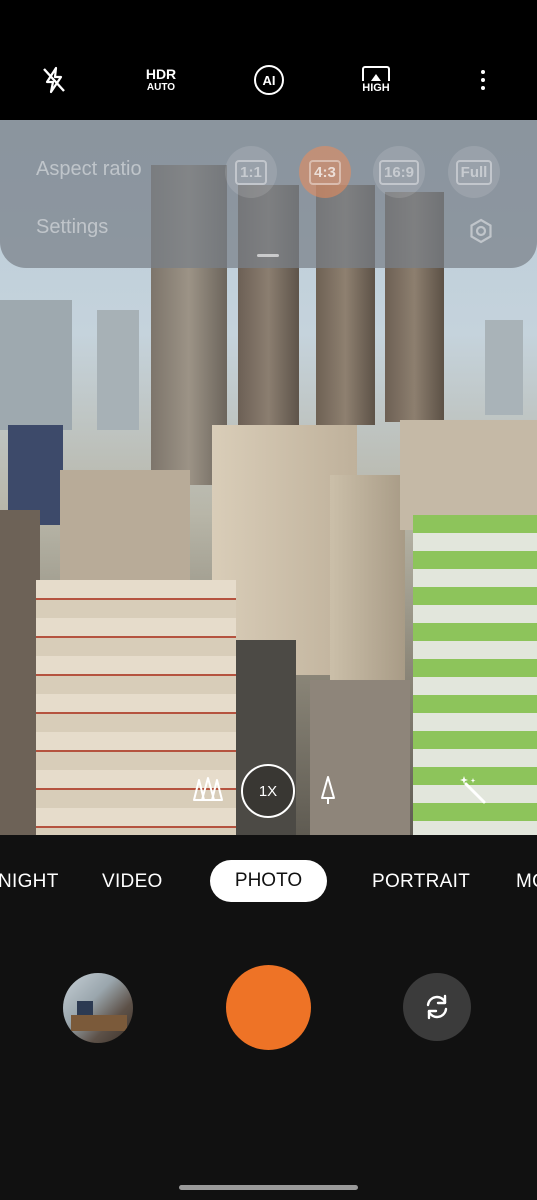 This screenshot has width=537, height=1200. What do you see at coordinates (72, 227) in the screenshot?
I see `settings-label: Settings` at bounding box center [72, 227].